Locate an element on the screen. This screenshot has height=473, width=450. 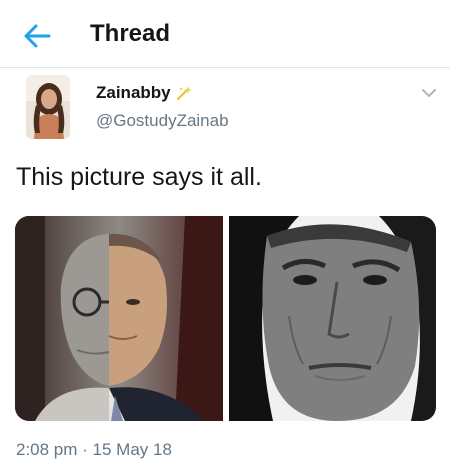
display-name: Zainabby is located at coordinates (133, 93).